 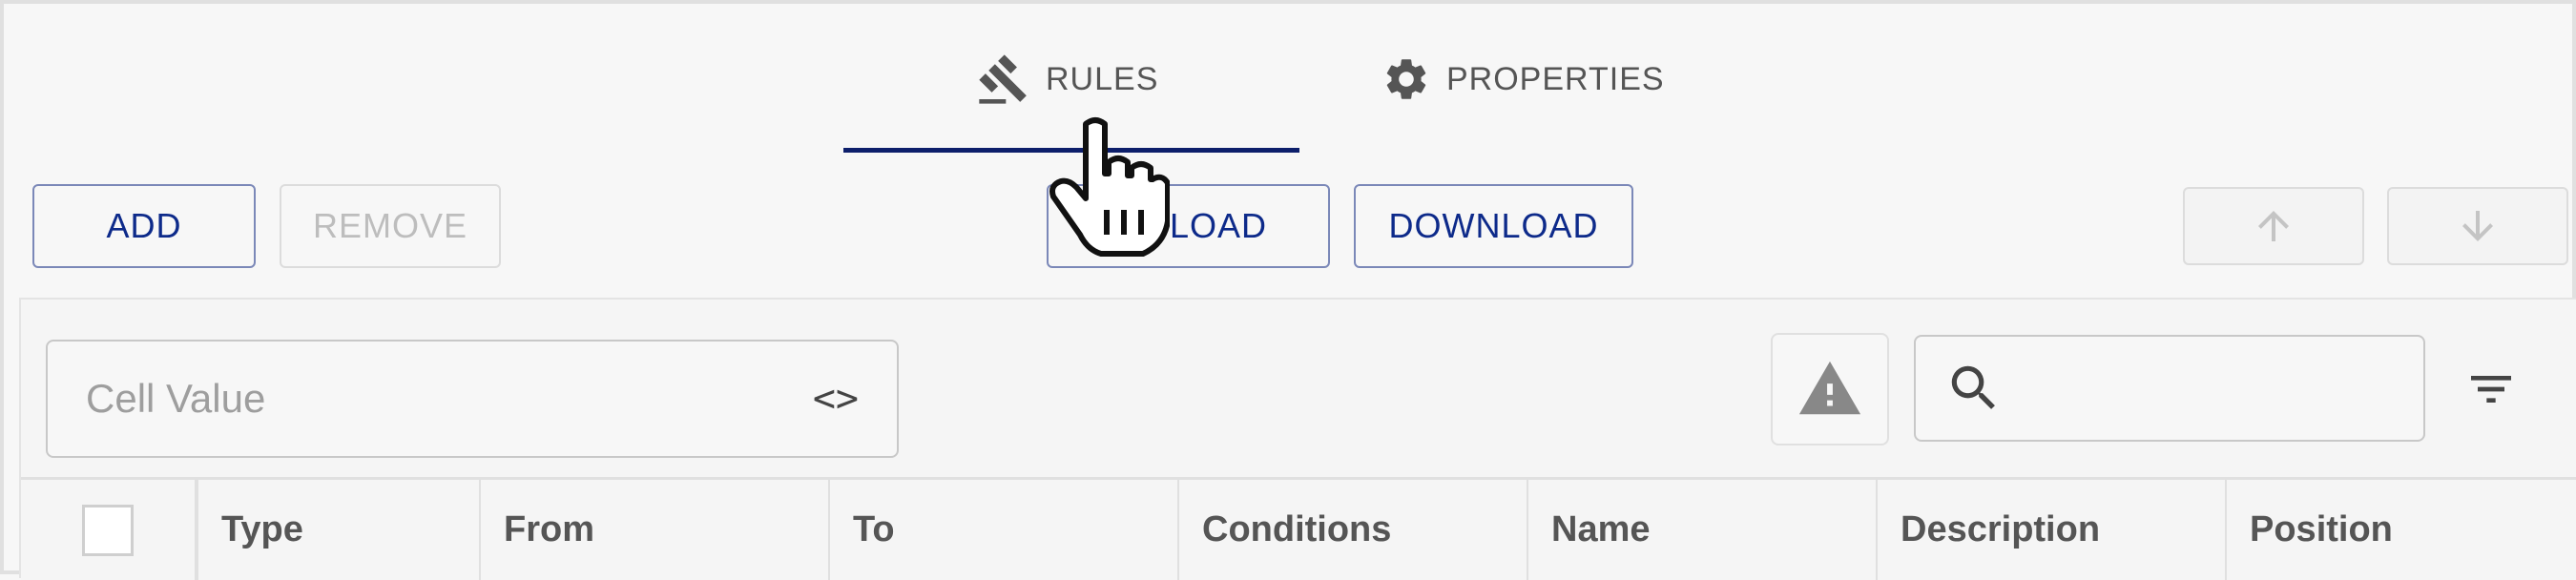 I want to click on hand-cursor-icon, so click(x=1108, y=186).